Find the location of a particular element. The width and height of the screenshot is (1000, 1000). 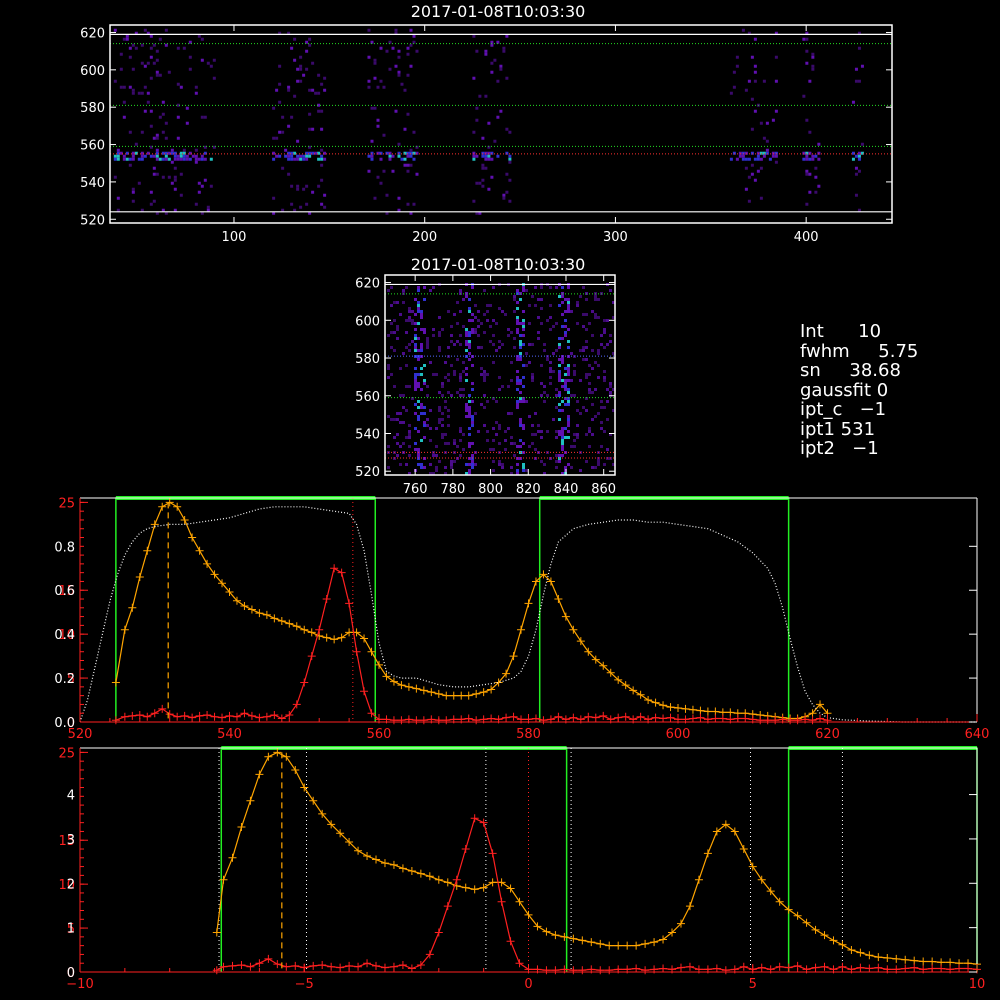

green-window is located at coordinates (664, 609).